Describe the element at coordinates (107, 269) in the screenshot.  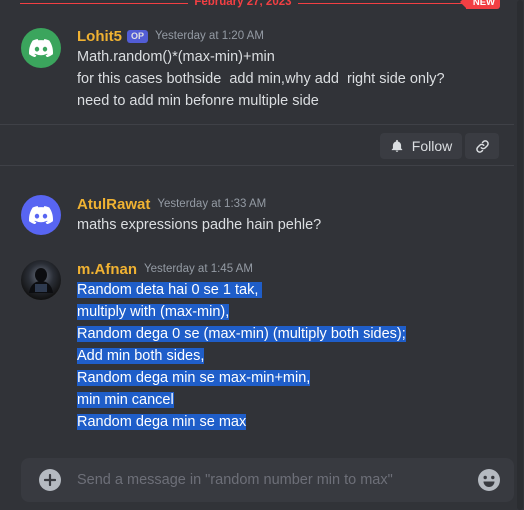
I see `username: m.Afnan` at that location.